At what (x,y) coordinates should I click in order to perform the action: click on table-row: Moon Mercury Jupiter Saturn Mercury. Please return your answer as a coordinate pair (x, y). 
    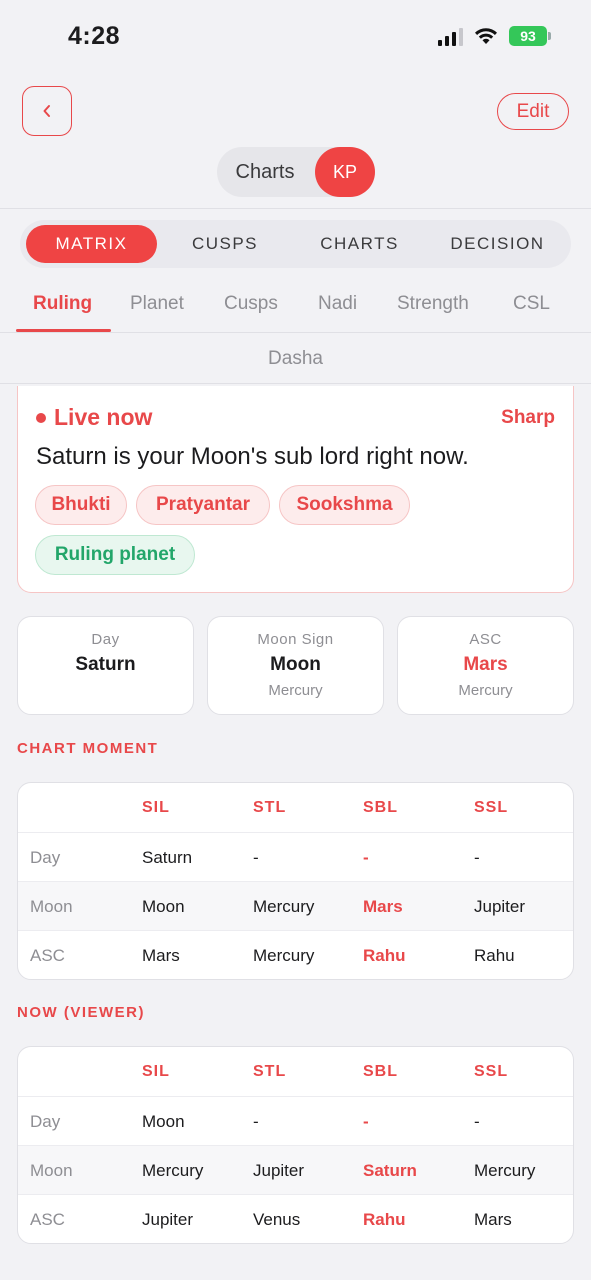
    Looking at the image, I should click on (295, 1169).